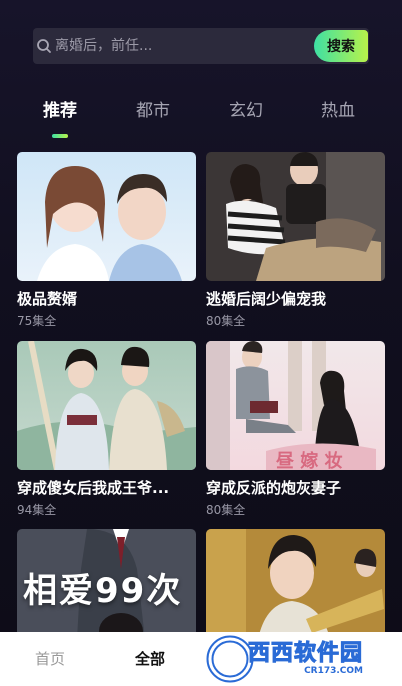 The width and height of the screenshot is (402, 686). What do you see at coordinates (201, 46) in the screenshot?
I see `search-bar: 搜索` at bounding box center [201, 46].